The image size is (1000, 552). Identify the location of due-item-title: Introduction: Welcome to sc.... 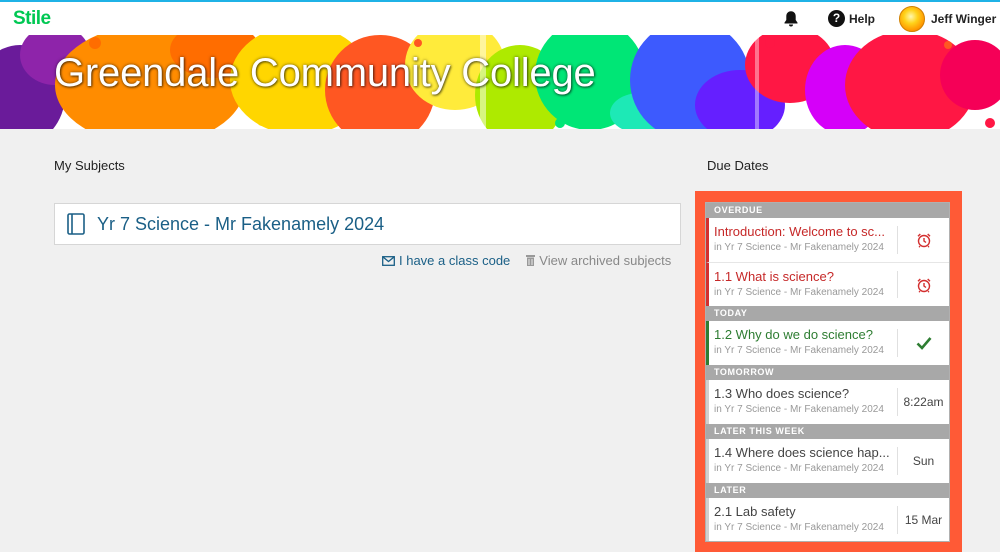
(799, 231).